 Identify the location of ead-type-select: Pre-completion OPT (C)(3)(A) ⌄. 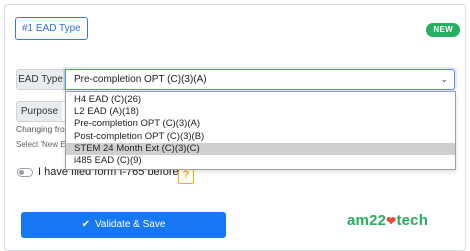
(260, 79).